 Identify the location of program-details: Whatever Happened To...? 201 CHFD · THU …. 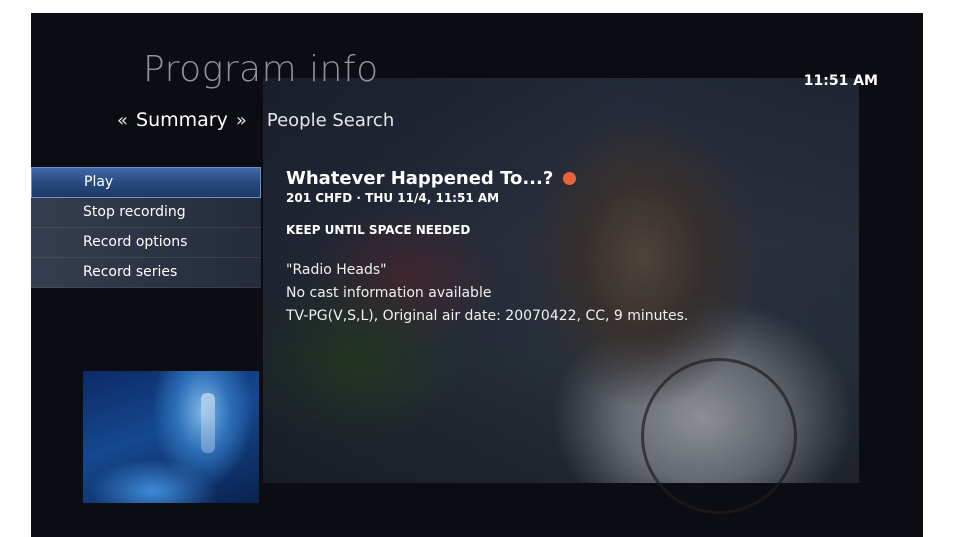
(487, 248).